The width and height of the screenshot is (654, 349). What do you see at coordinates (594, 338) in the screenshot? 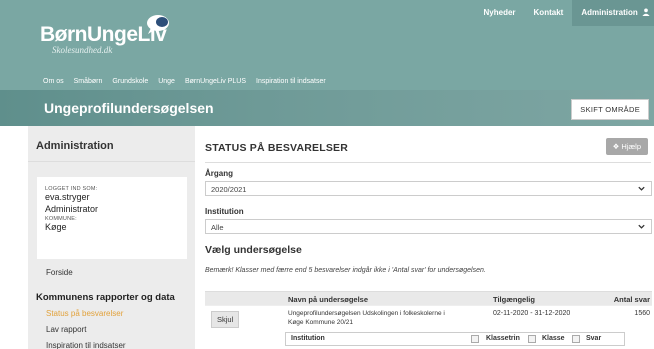
I see `sub-col-svar: Svar` at bounding box center [594, 338].